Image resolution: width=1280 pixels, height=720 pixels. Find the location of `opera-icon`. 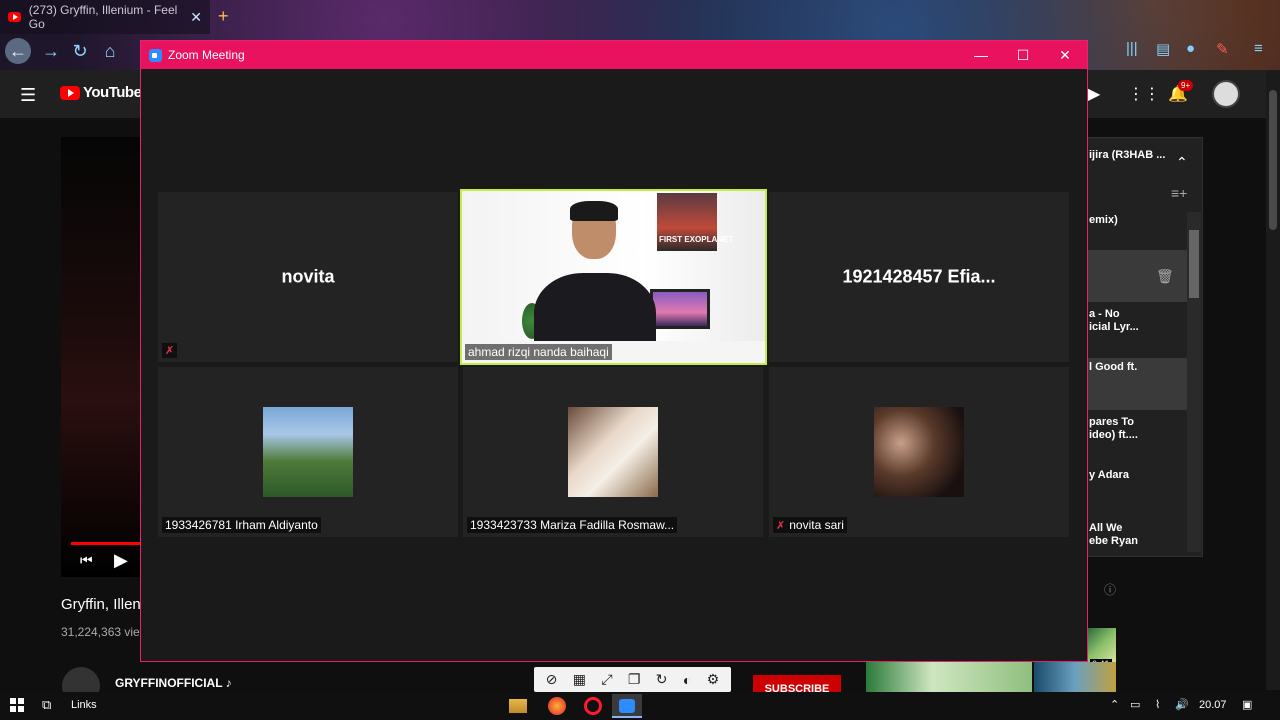

opera-icon is located at coordinates (593, 706).